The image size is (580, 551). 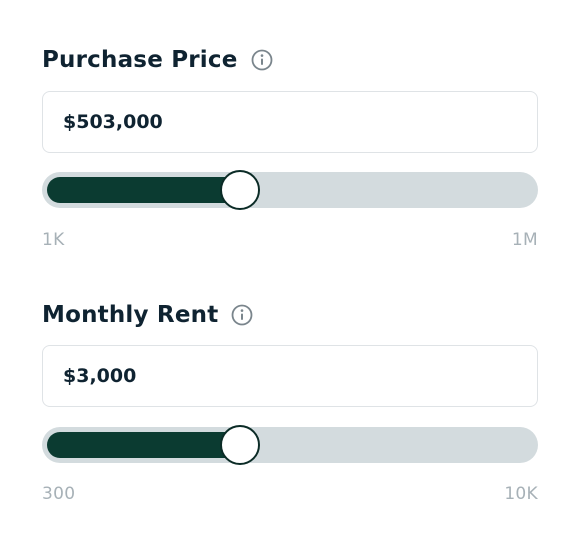 I want to click on monthly-rent-label: Monthly Rent, so click(x=130, y=315).